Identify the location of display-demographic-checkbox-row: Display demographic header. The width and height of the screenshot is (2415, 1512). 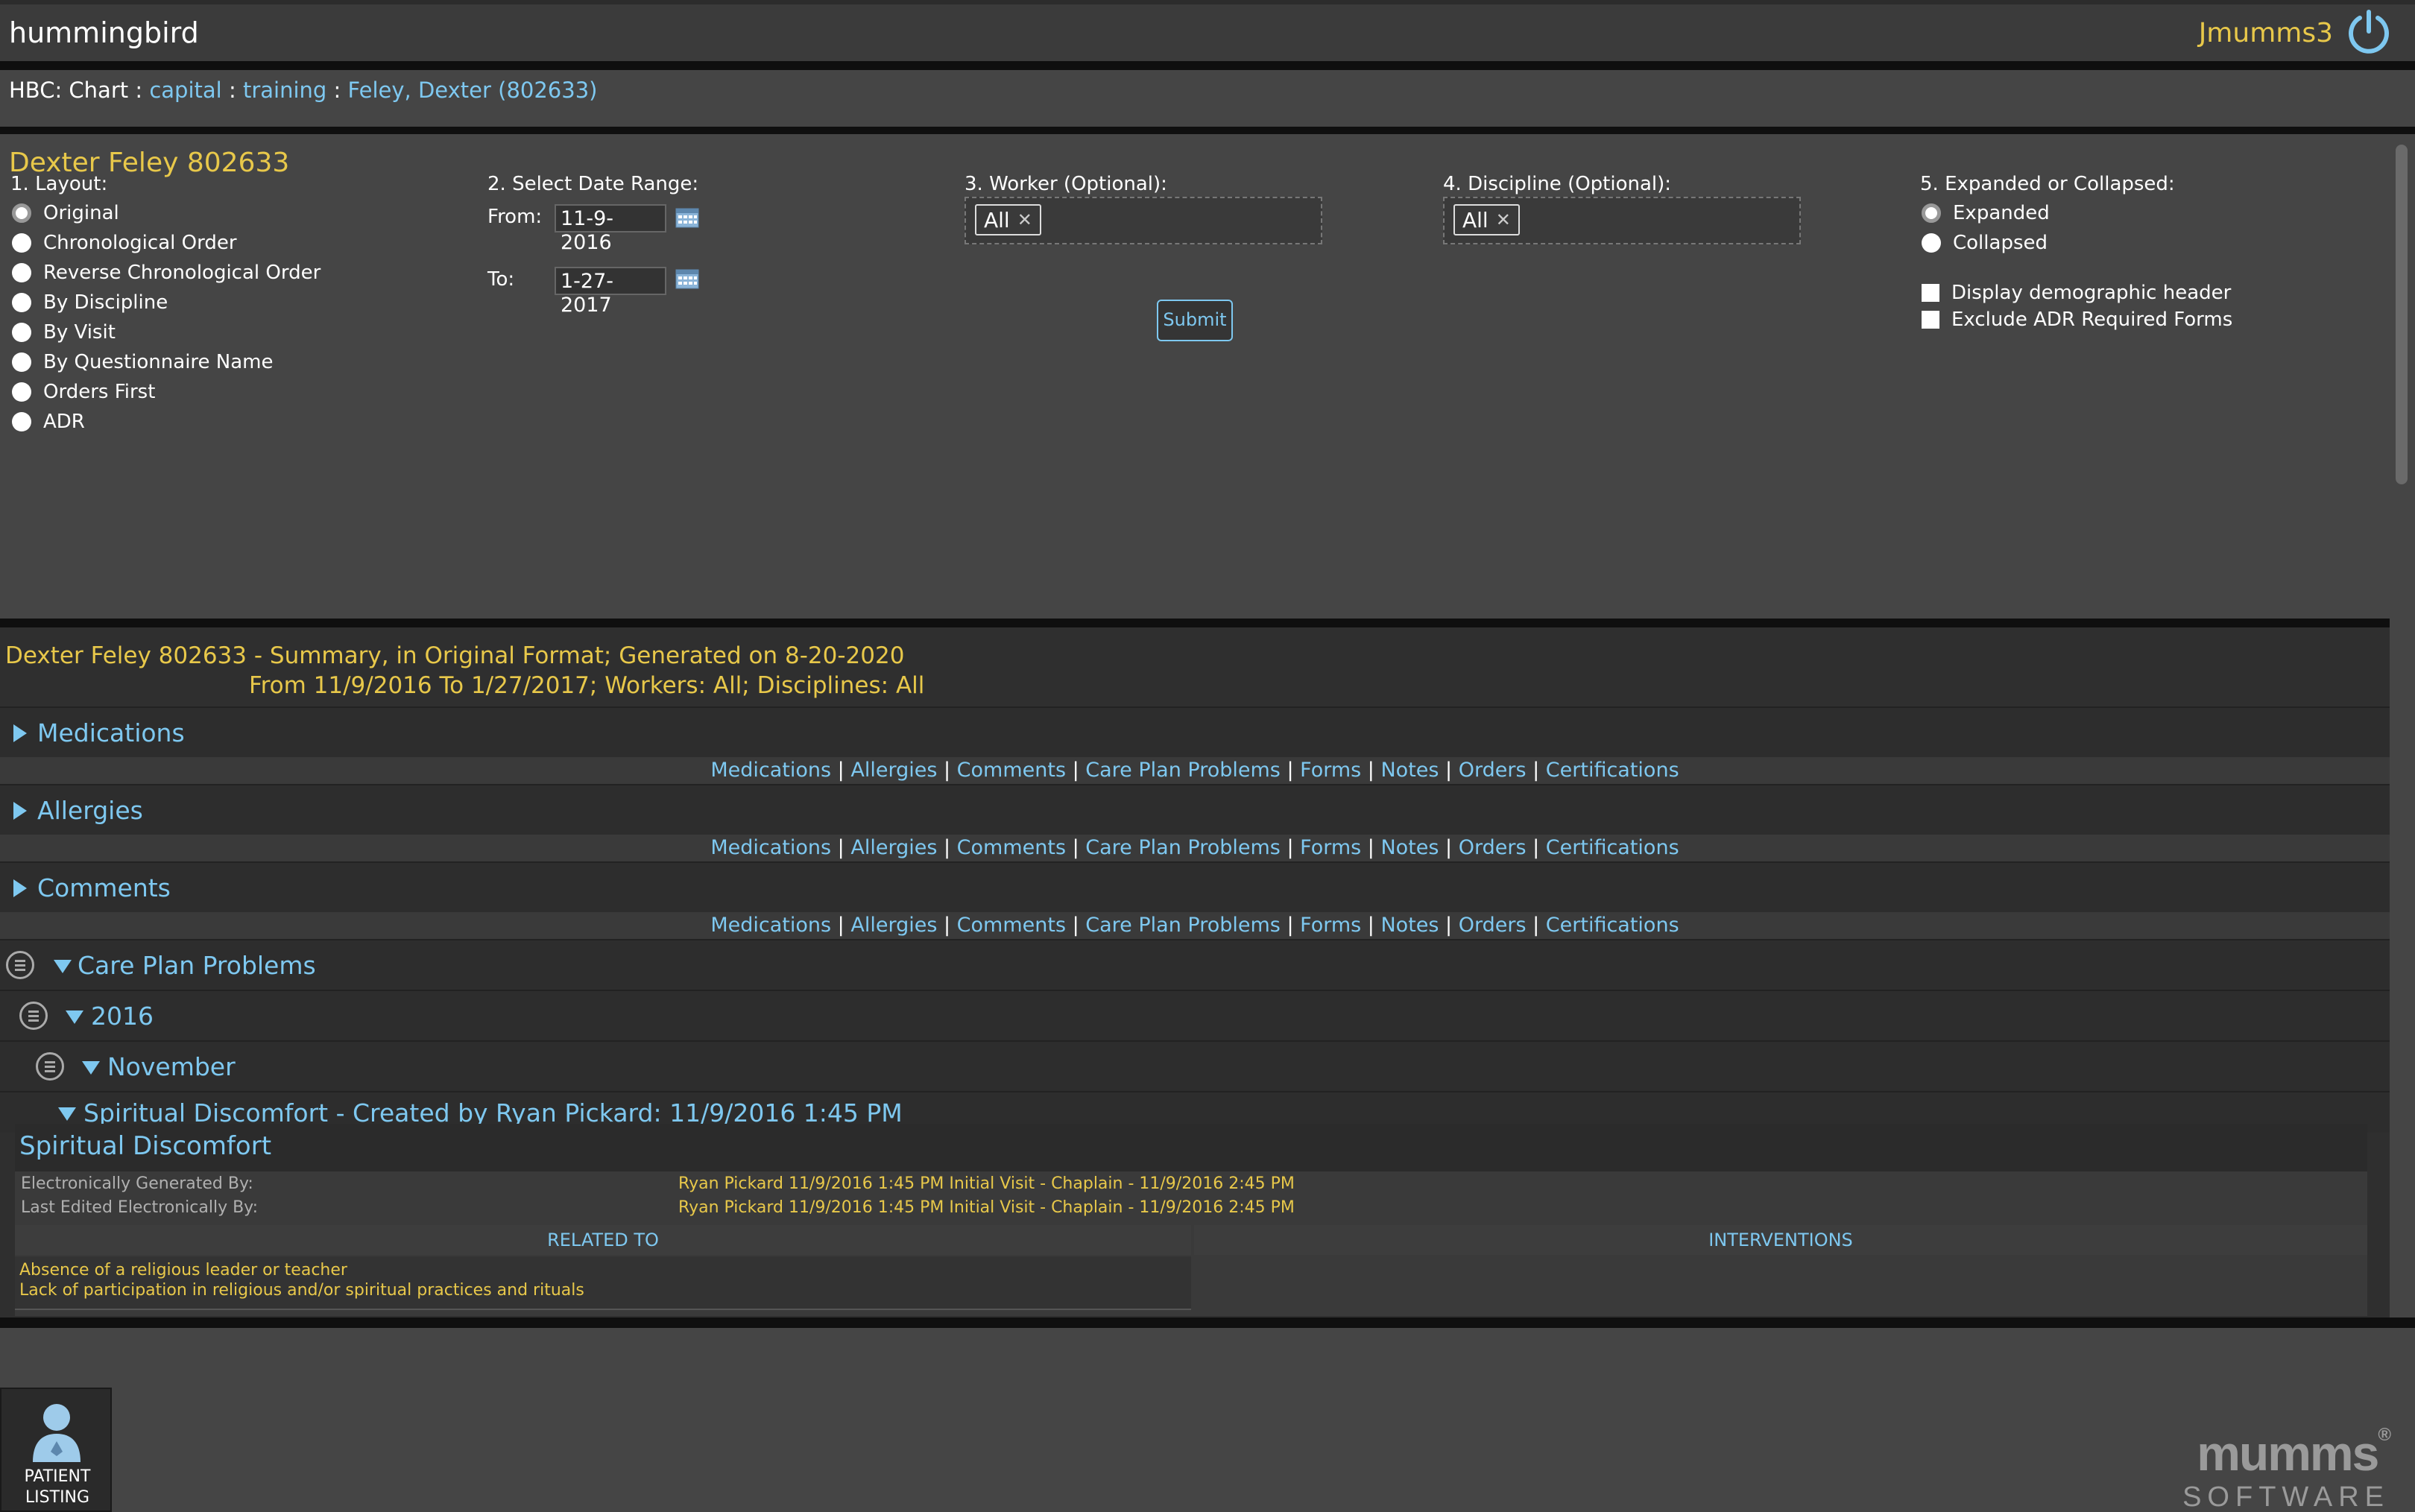
(2076, 293).